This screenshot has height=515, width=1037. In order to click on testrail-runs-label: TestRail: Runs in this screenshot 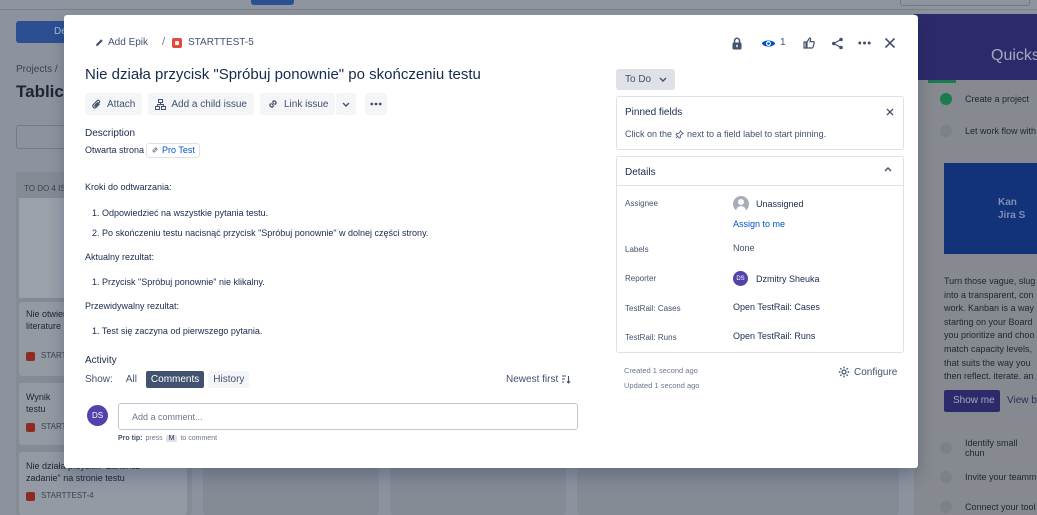, I will do `click(651, 337)`.